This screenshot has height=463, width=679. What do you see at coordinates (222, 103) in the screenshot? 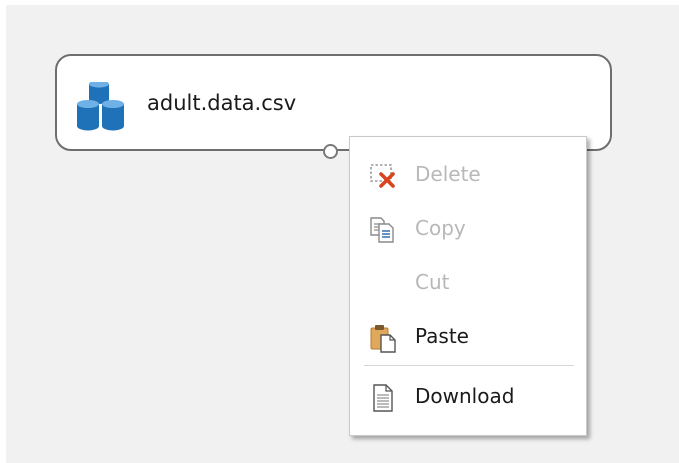
I see `dataset-name-label: adult.data.csv` at bounding box center [222, 103].